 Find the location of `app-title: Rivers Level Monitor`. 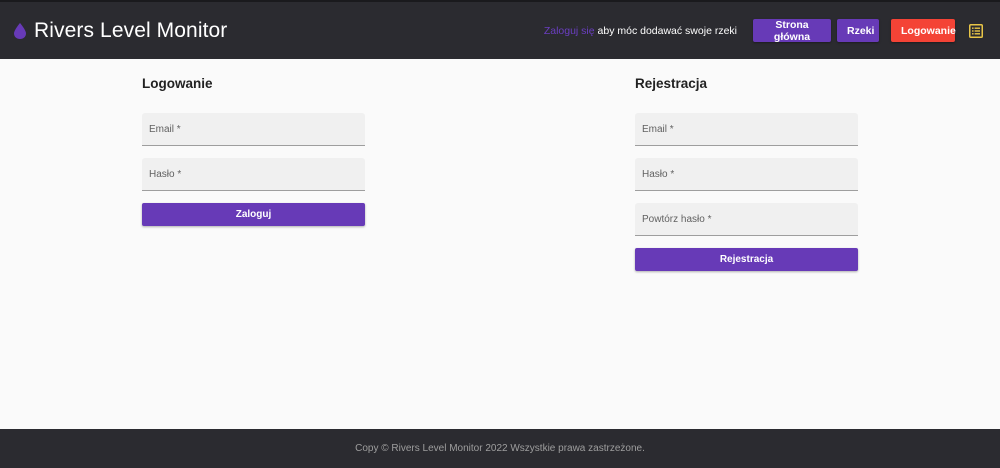

app-title: Rivers Level Monitor is located at coordinates (131, 30).